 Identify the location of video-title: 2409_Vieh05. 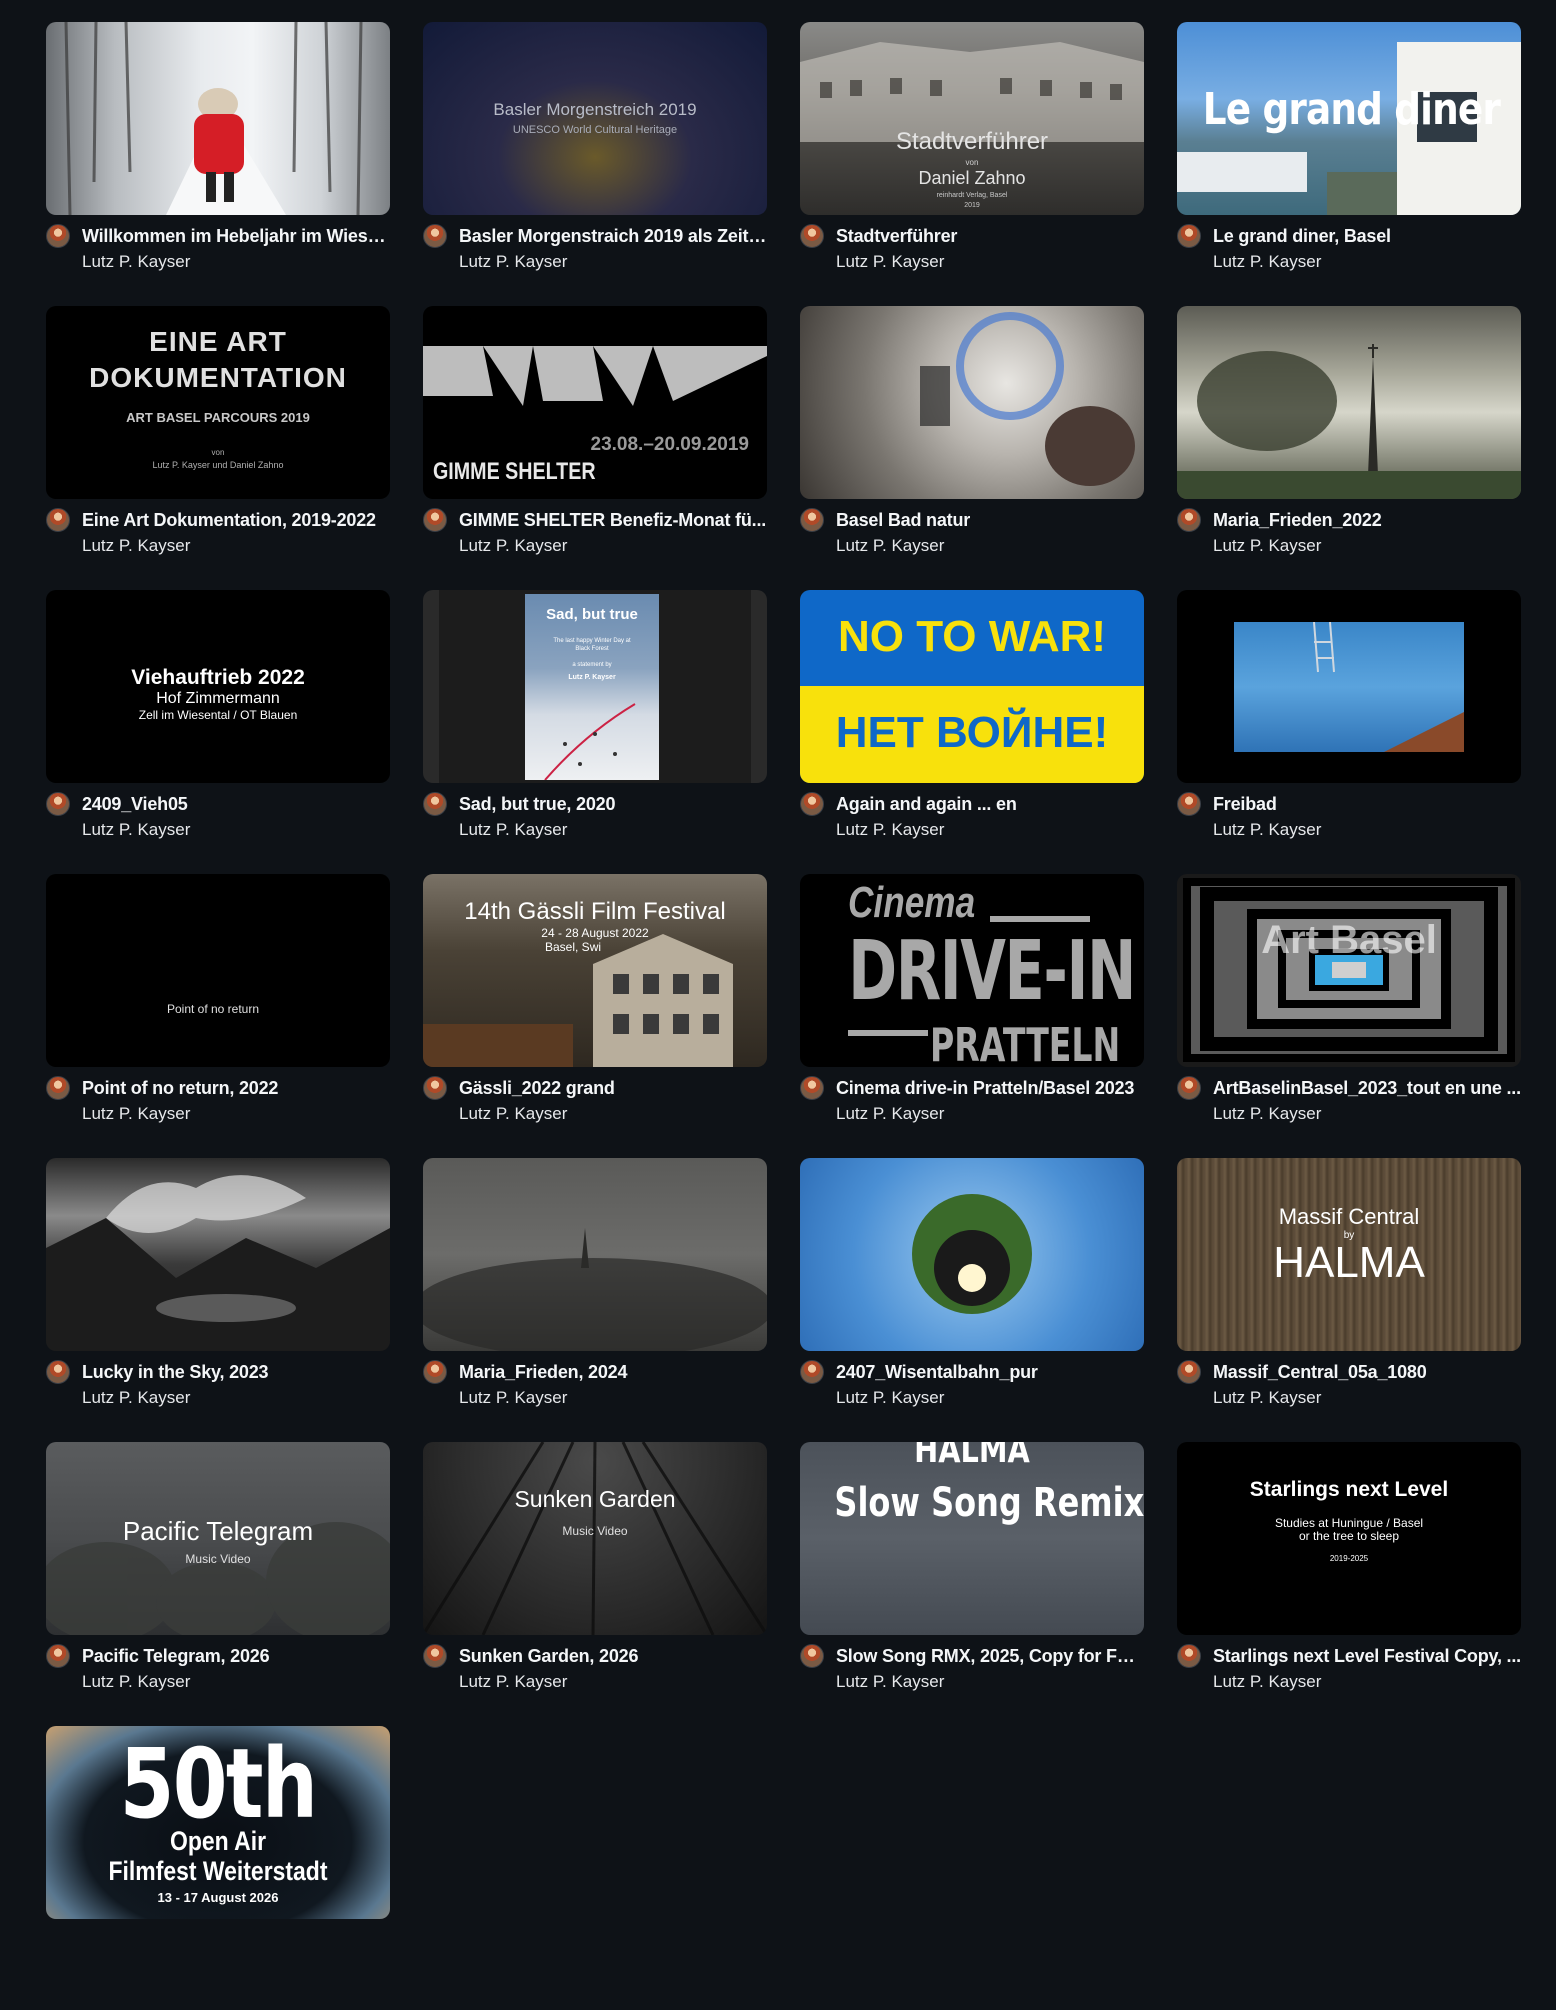
(236, 804).